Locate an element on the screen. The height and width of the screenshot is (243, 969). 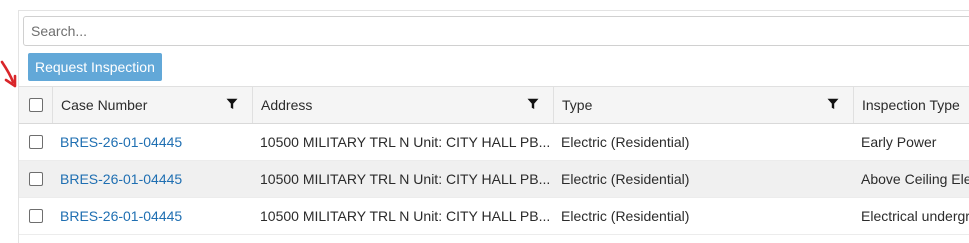
inspection-type-cell: Early Power is located at coordinates (899, 142).